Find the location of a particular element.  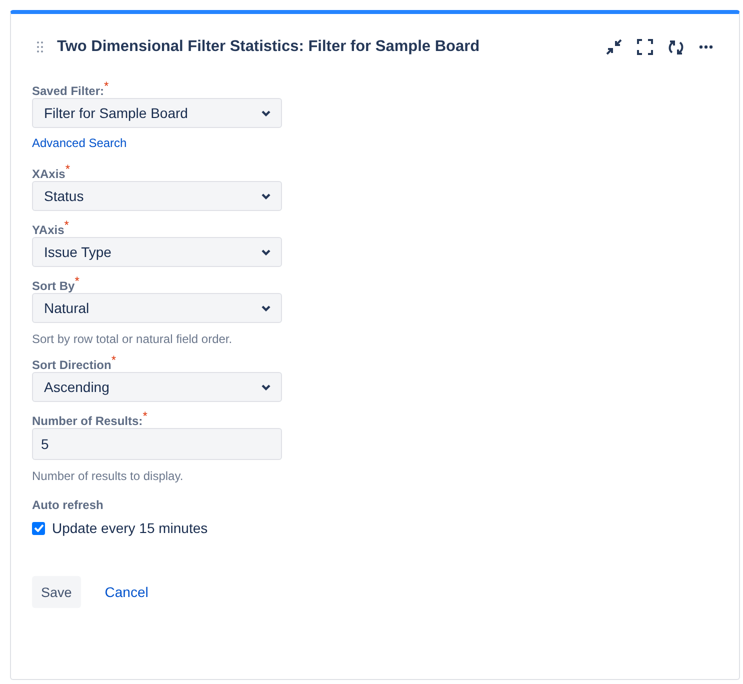

gadget-title: Two Dimensional Filter Statistics: Filter for Sample Board is located at coordinates (269, 47).